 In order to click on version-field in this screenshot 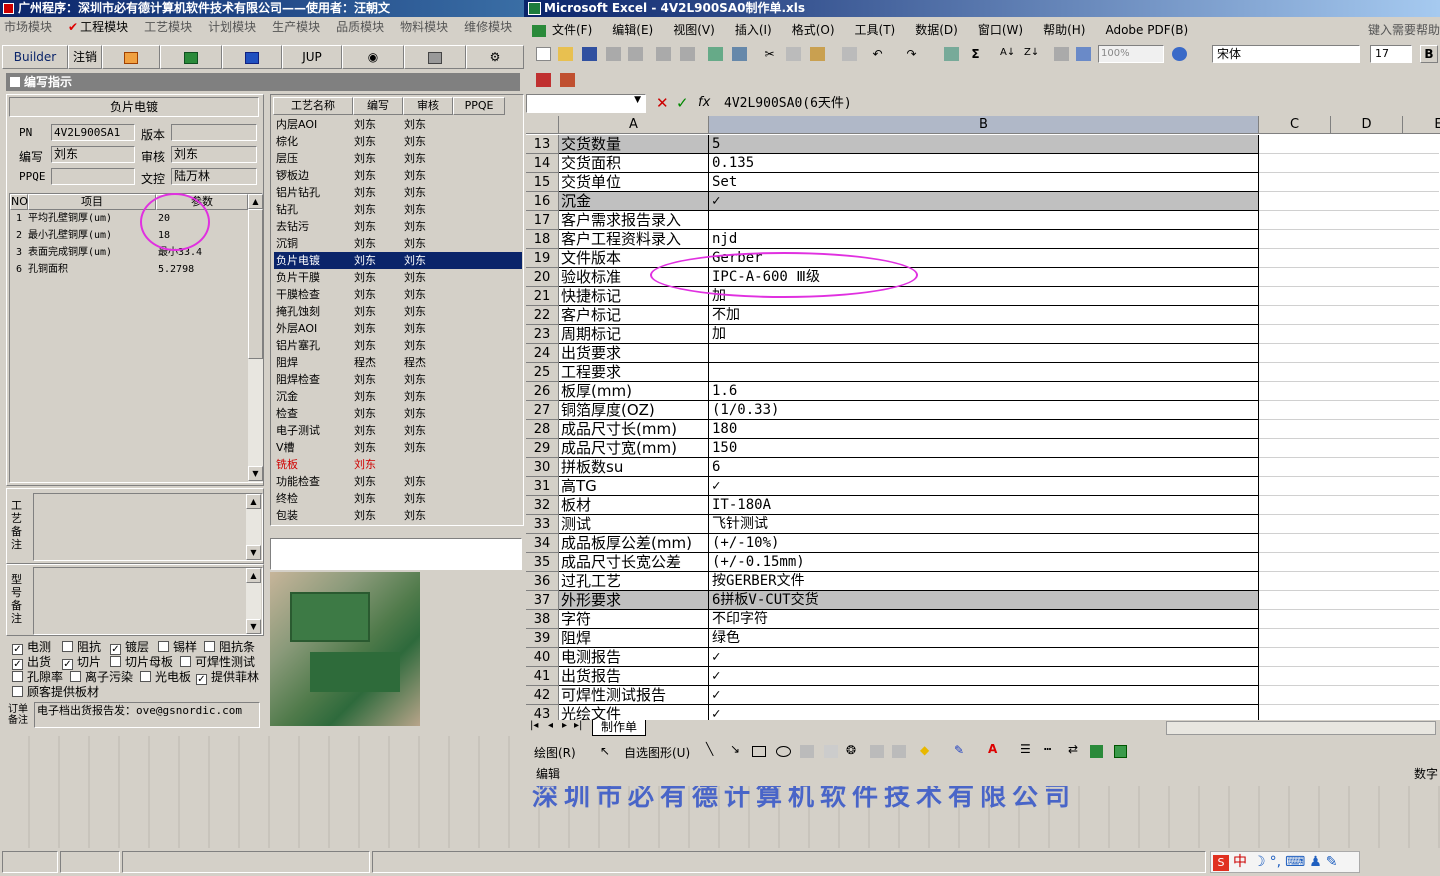, I will do `click(214, 132)`.